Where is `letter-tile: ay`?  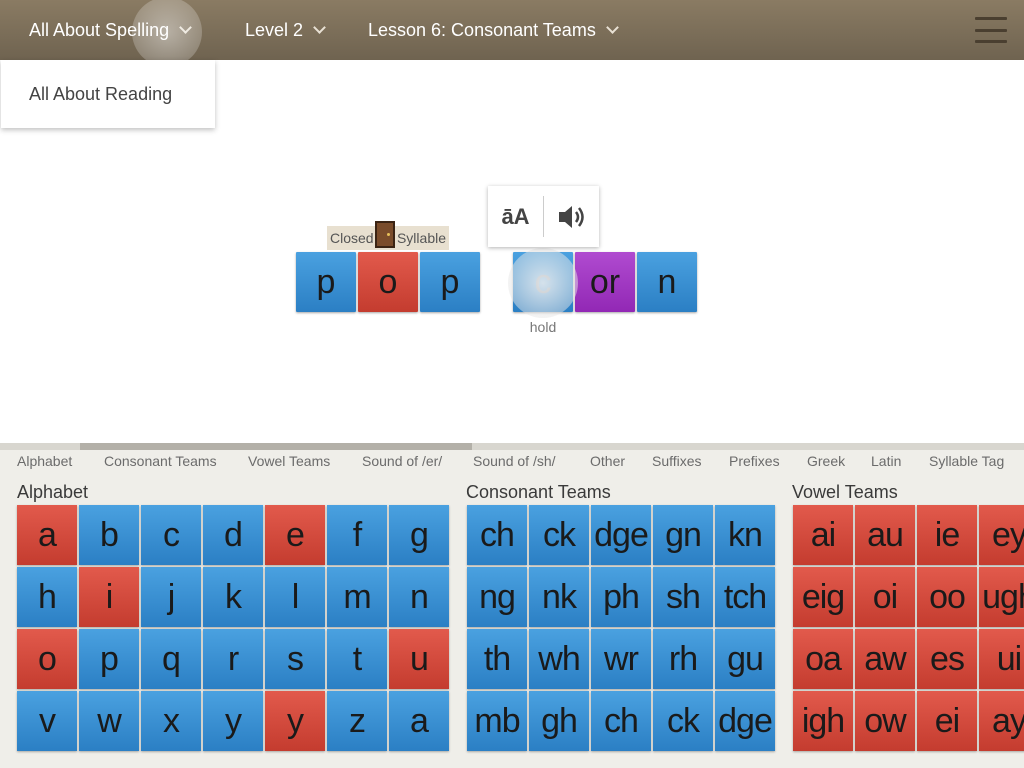
letter-tile: ay is located at coordinates (1001, 721).